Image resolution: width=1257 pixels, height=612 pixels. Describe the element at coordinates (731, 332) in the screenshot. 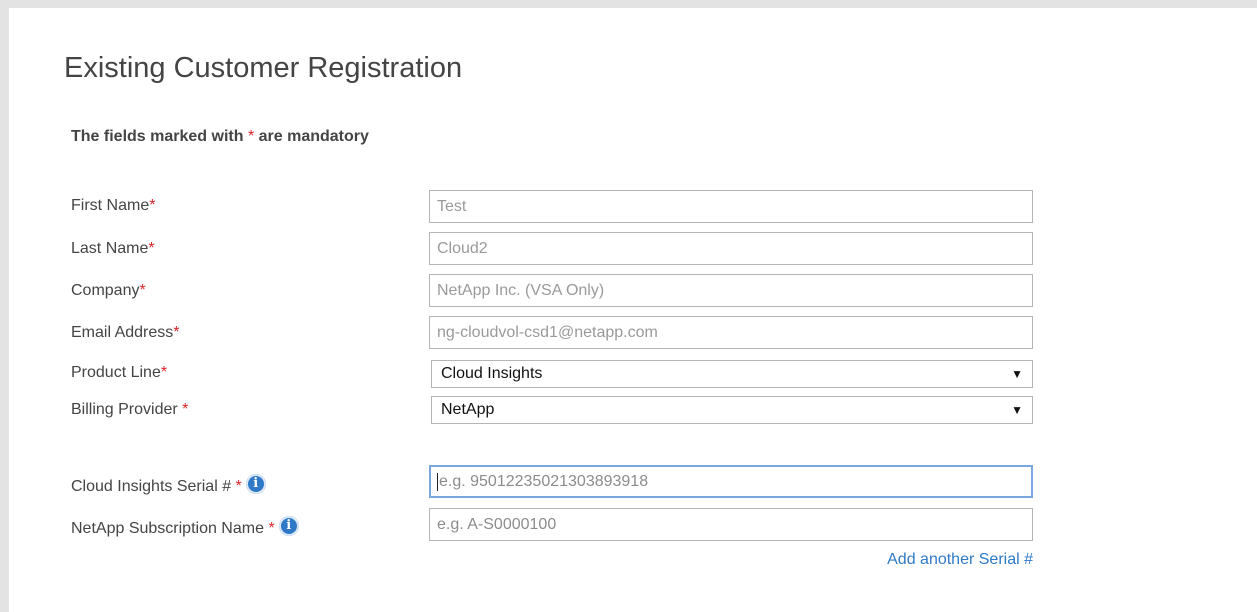

I see `email-field: ng-cloudvol-csd1@netapp.com` at that location.